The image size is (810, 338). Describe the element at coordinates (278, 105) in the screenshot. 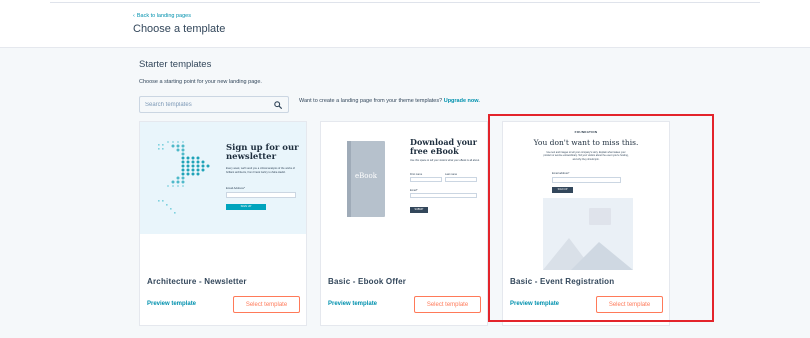

I see `search-icon` at that location.